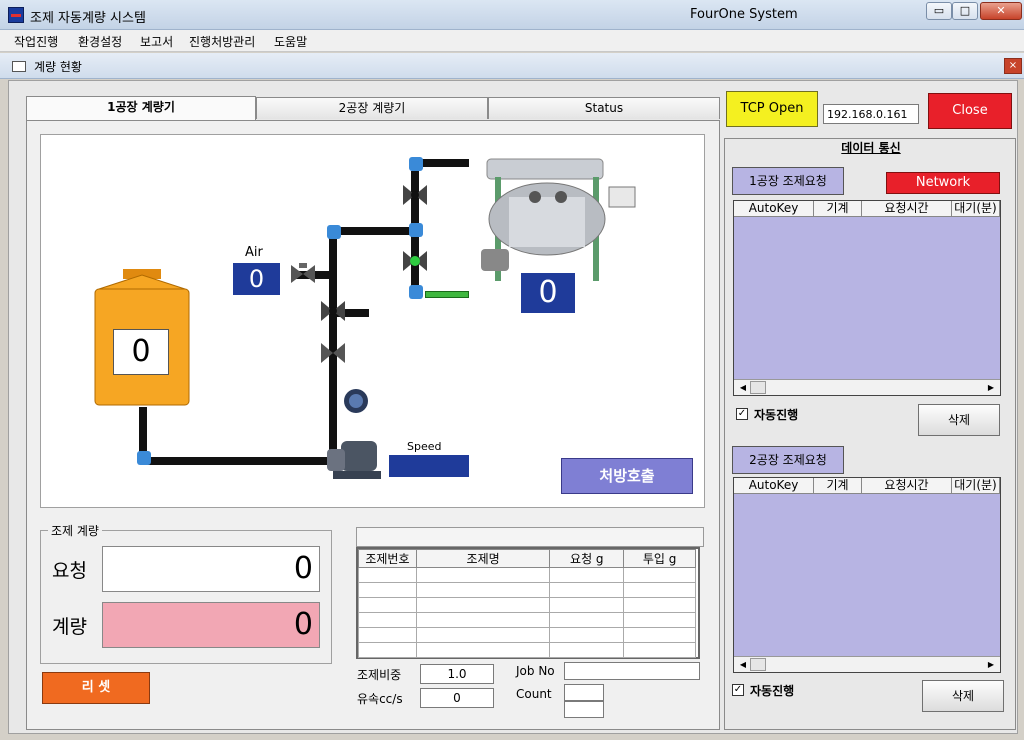 The width and height of the screenshot is (1024, 740). I want to click on menu-prescription: 진행처방관리, so click(222, 41).